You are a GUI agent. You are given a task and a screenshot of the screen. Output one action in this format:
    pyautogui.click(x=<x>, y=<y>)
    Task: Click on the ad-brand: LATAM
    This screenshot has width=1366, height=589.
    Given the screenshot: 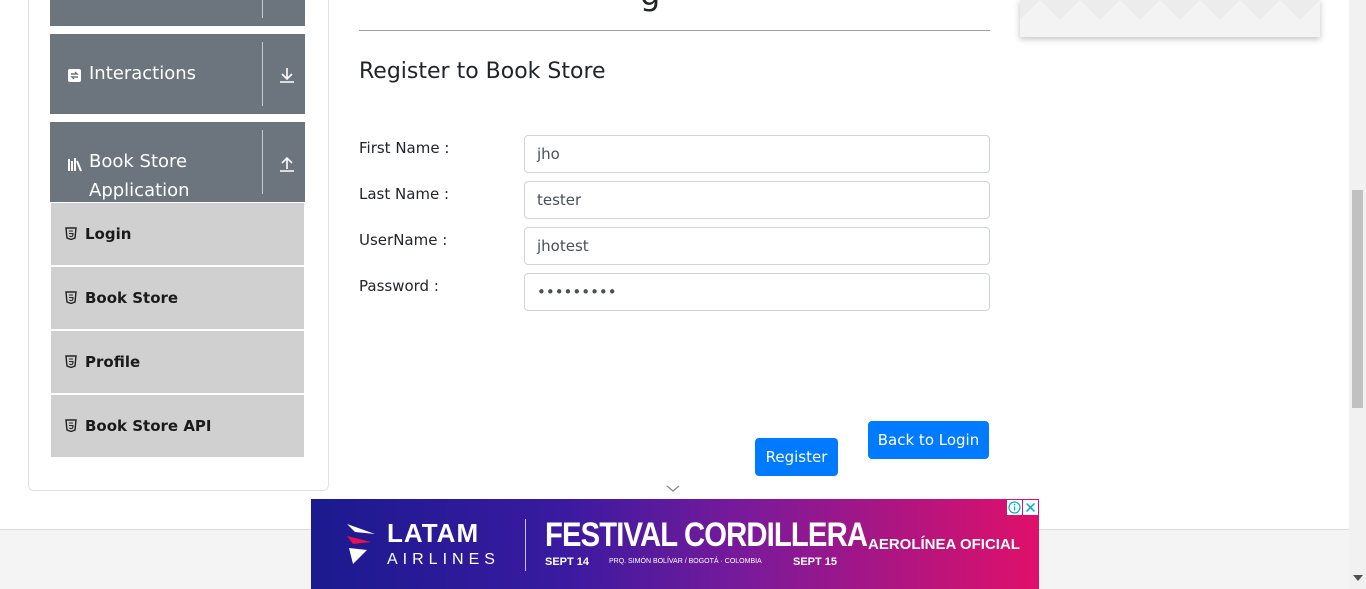 What is the action you would take?
    pyautogui.click(x=433, y=533)
    